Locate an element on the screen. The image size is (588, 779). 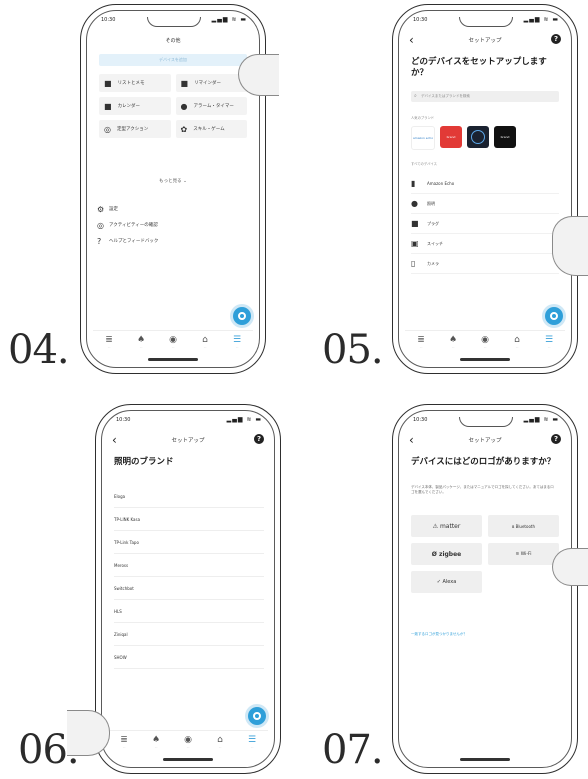
device-item: ▮ Amazon Echo is located at coordinates (485, 184).